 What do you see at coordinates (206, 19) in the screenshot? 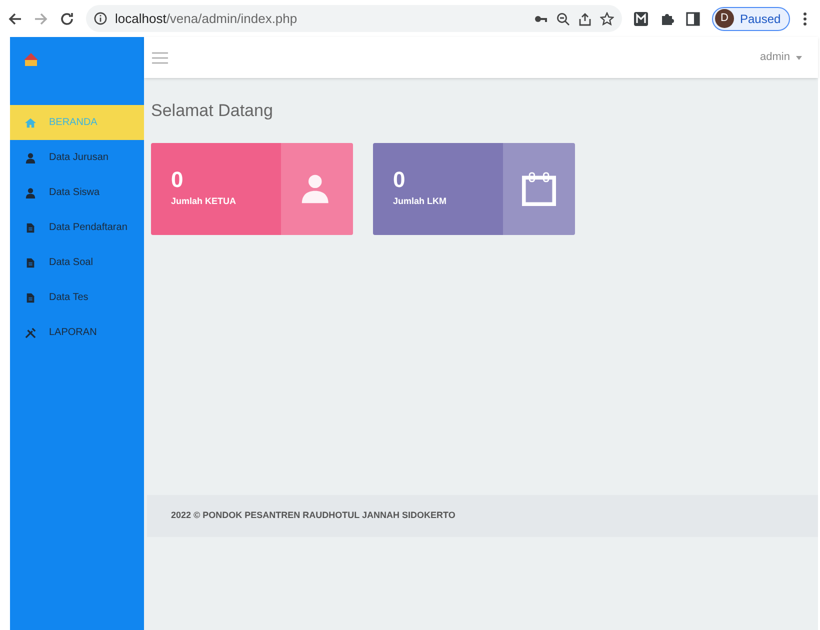
I see `url-text: localhost/vena/admin/index.php` at bounding box center [206, 19].